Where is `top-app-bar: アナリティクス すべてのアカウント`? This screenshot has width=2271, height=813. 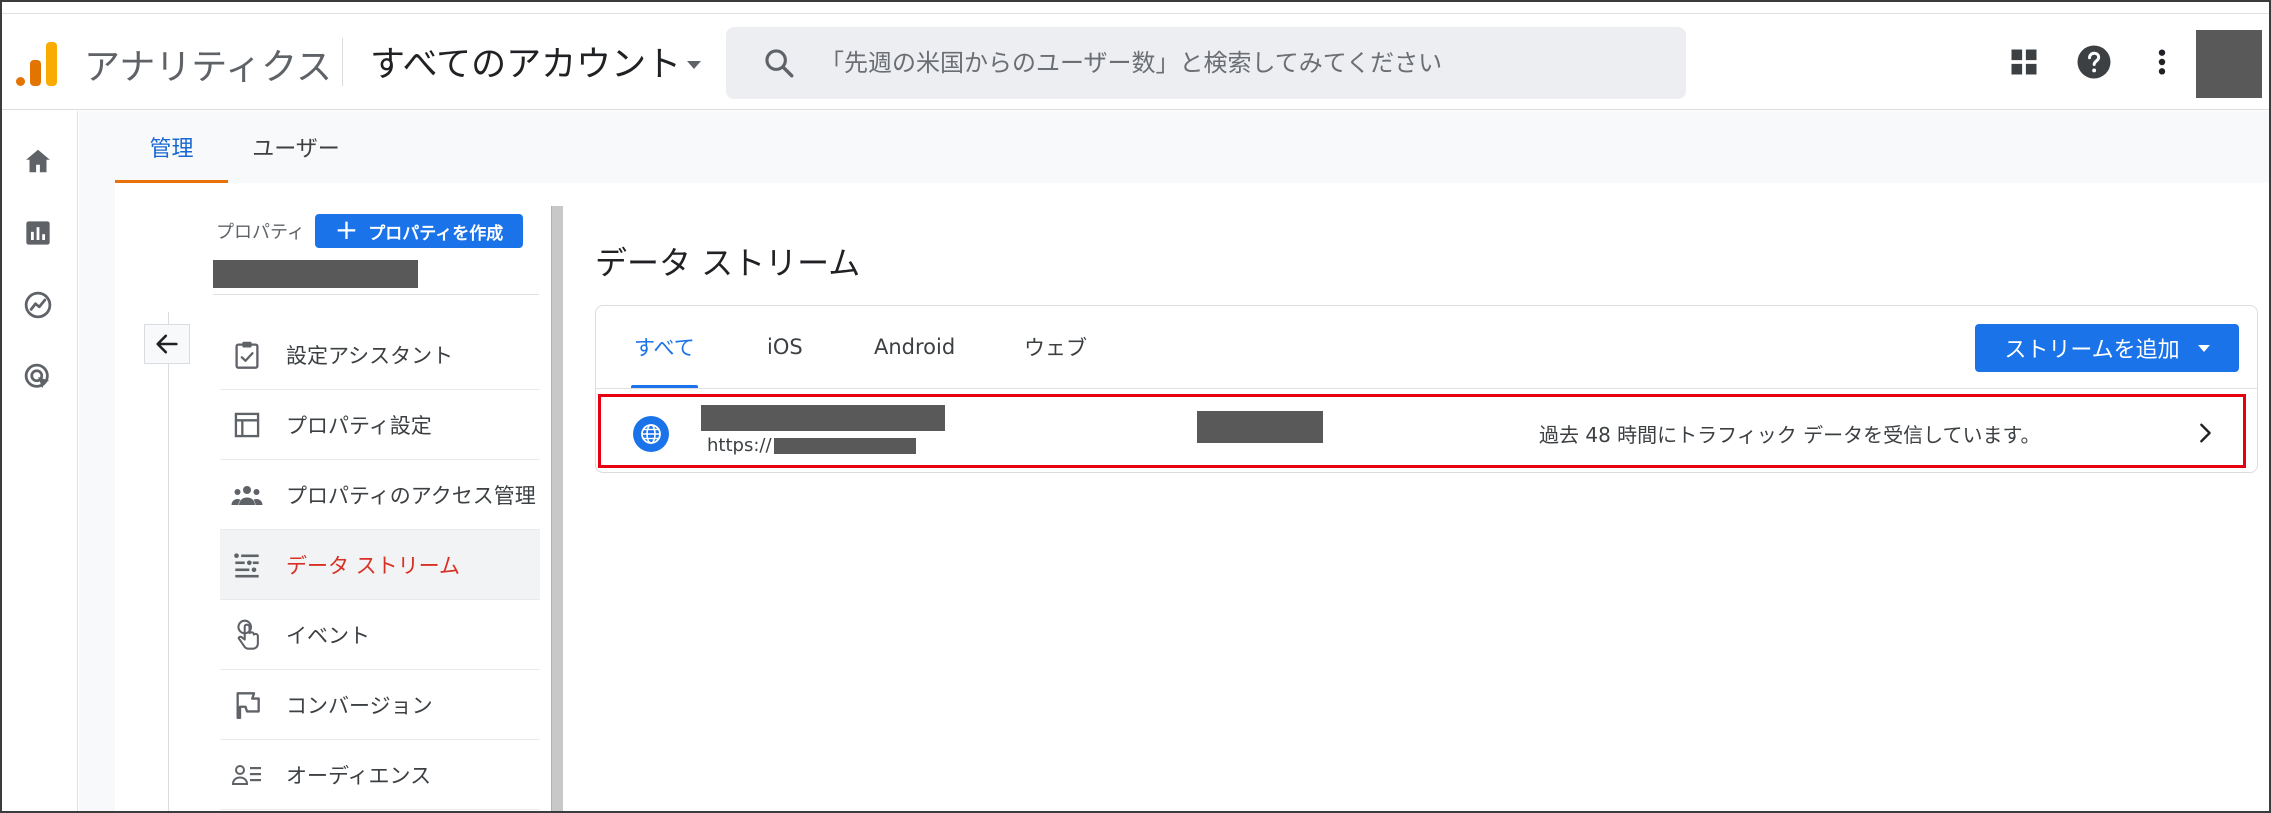
top-app-bar: アナリティクス すべてのアカウント is located at coordinates (1135, 62).